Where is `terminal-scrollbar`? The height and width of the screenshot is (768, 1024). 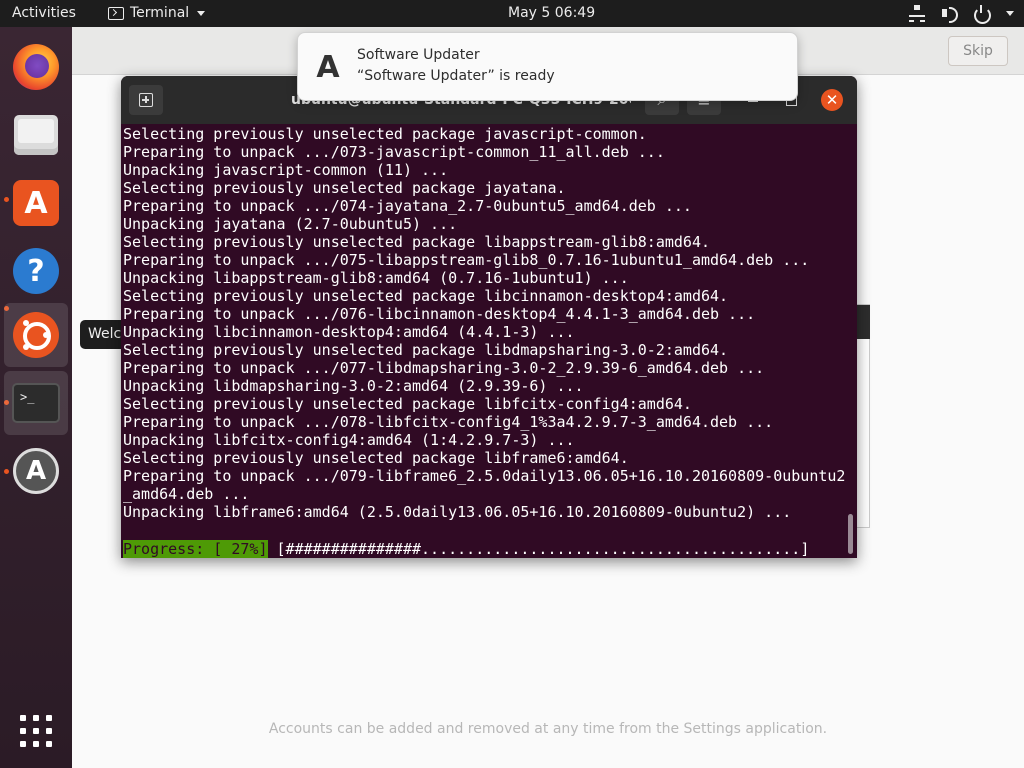 terminal-scrollbar is located at coordinates (850, 534).